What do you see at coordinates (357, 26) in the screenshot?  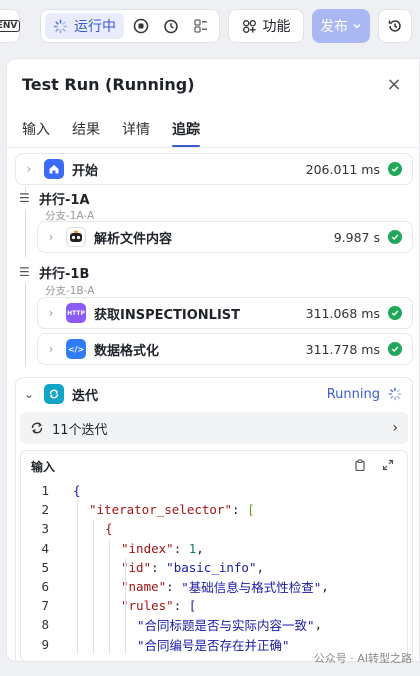 I see `chevron-down-icon` at bounding box center [357, 26].